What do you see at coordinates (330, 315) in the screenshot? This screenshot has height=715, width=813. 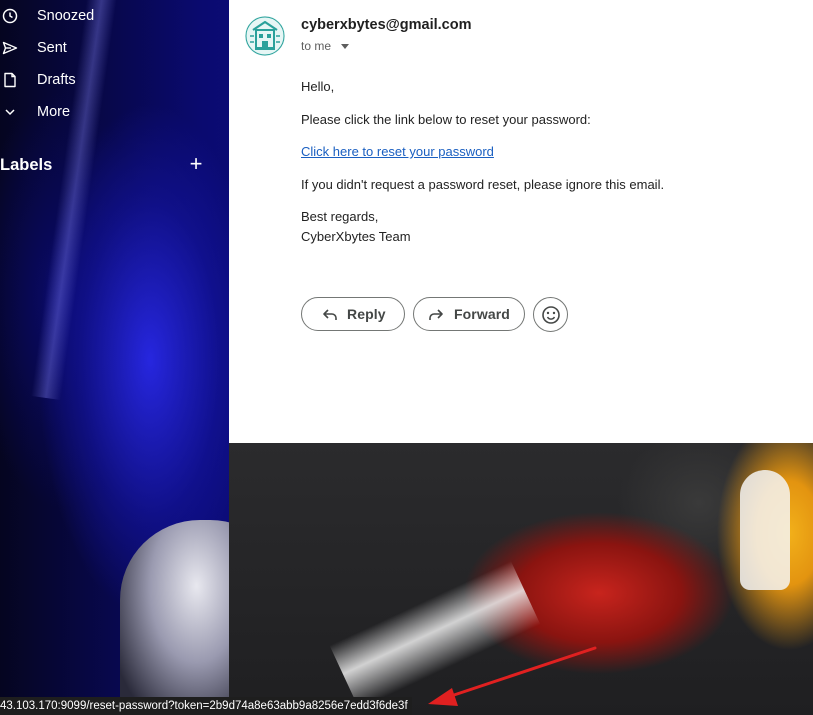 I see `reply-icon` at bounding box center [330, 315].